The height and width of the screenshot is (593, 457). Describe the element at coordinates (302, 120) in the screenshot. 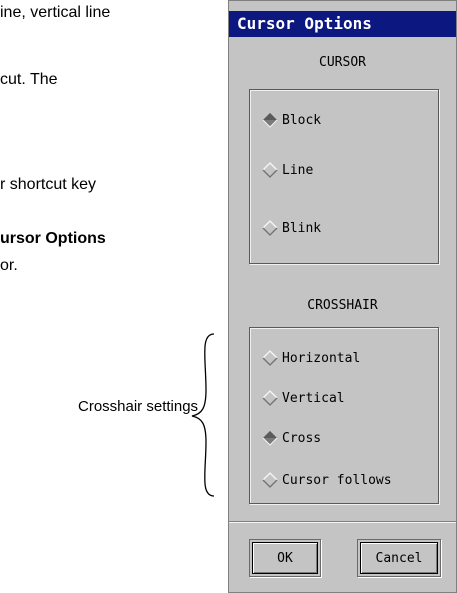

I see `radio-block-label: Block` at that location.